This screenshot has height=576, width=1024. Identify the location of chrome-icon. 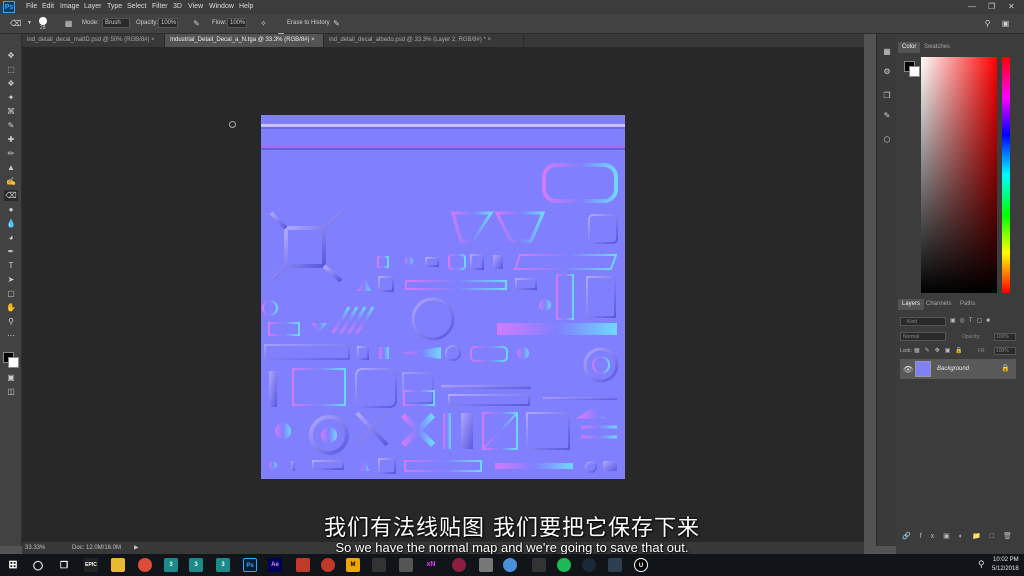
(145, 565).